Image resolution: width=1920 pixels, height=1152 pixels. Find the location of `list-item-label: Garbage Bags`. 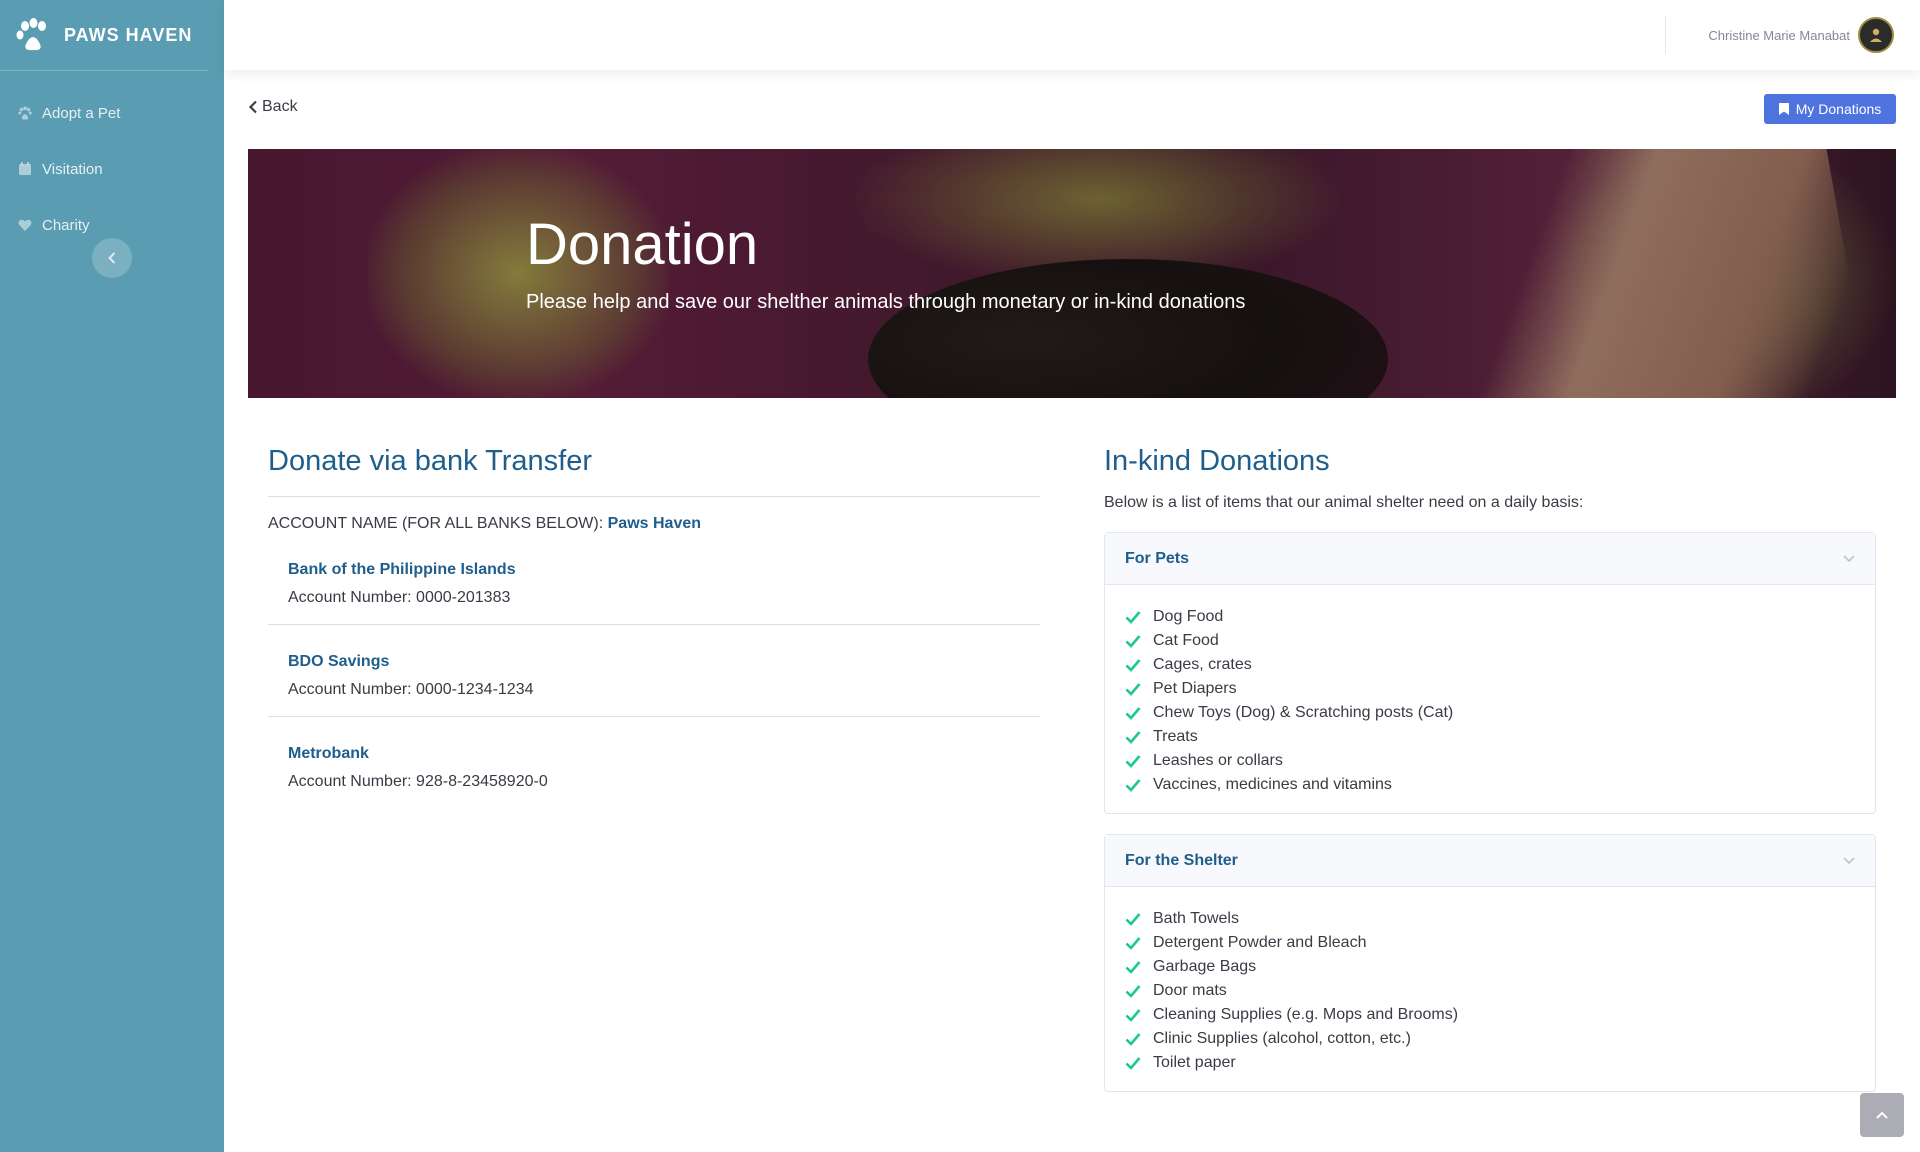

list-item-label: Garbage Bags is located at coordinates (1205, 966).